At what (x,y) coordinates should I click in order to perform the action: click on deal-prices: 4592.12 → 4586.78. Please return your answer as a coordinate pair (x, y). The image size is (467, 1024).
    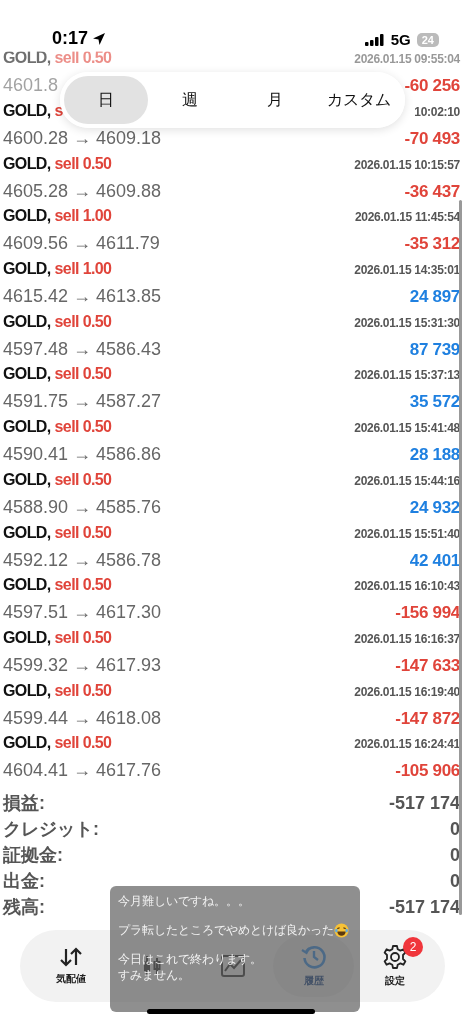
    Looking at the image, I should click on (82, 560).